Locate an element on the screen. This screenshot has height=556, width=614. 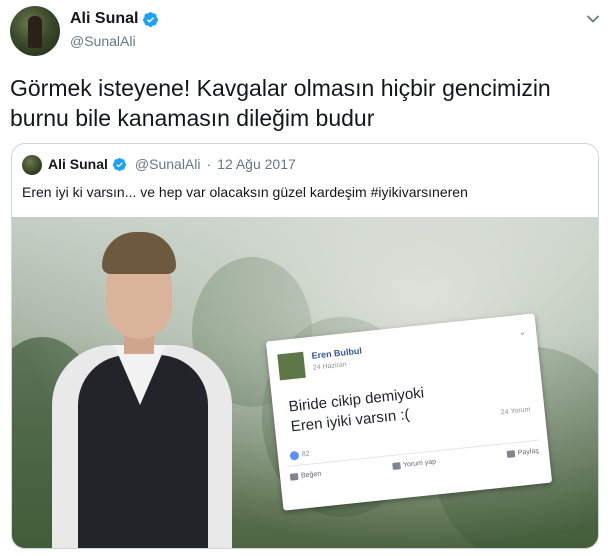
quoted-date: 12 Ağu 2017 is located at coordinates (256, 164).